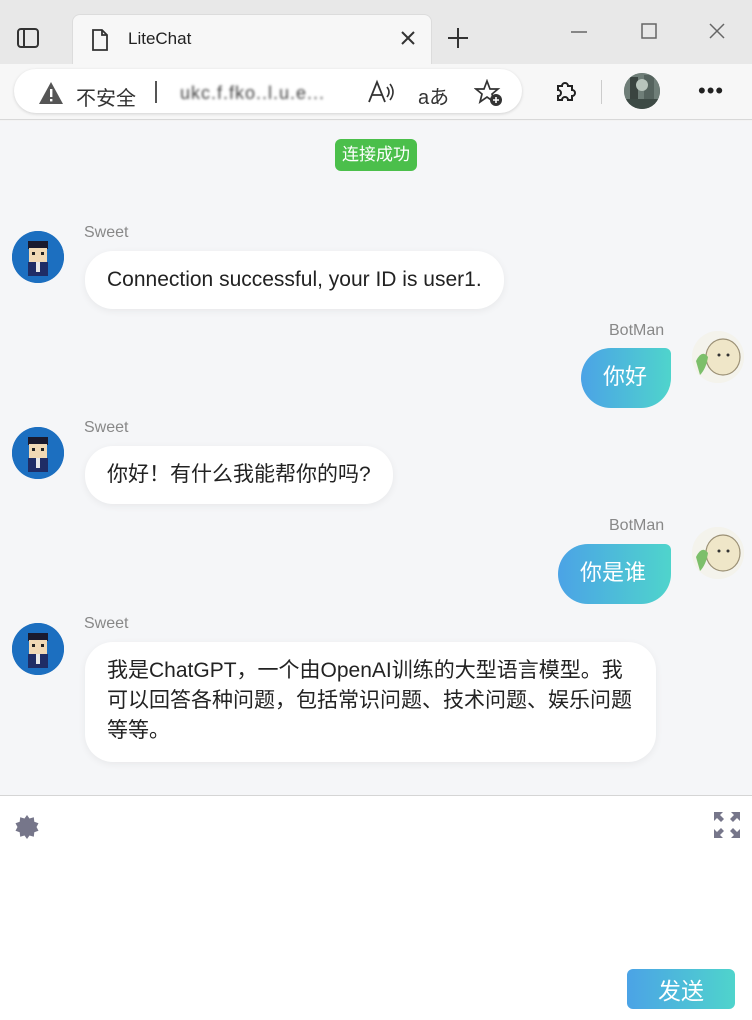 This screenshot has width=752, height=1020. I want to click on address-divider, so click(156, 92).